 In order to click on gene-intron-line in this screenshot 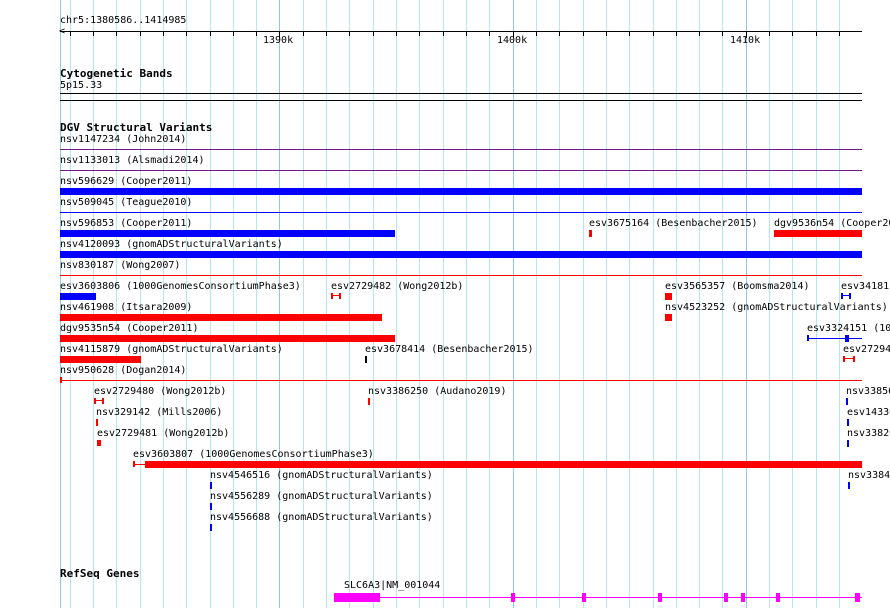, I will do `click(621, 597)`.